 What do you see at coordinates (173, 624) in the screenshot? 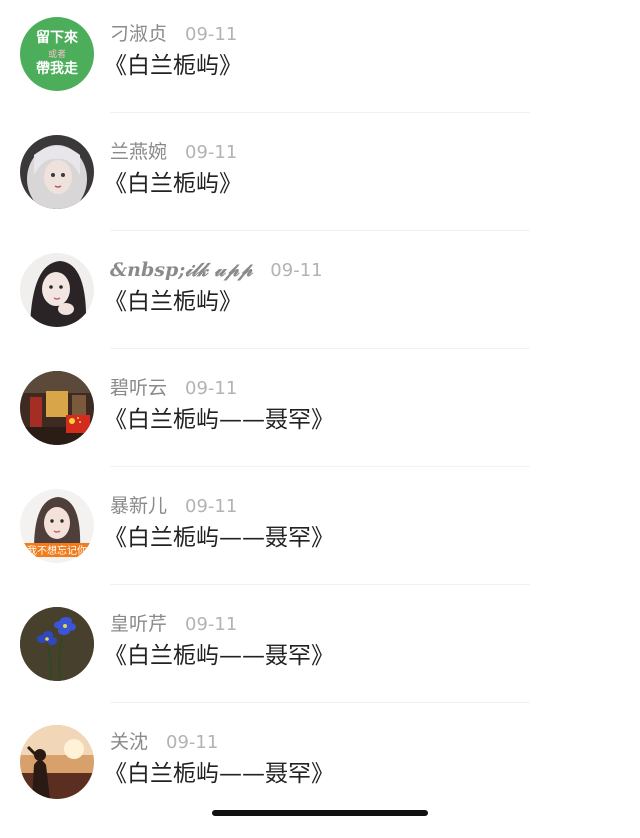
I see `comment-meta: 皇听芹 09-11` at bounding box center [173, 624].